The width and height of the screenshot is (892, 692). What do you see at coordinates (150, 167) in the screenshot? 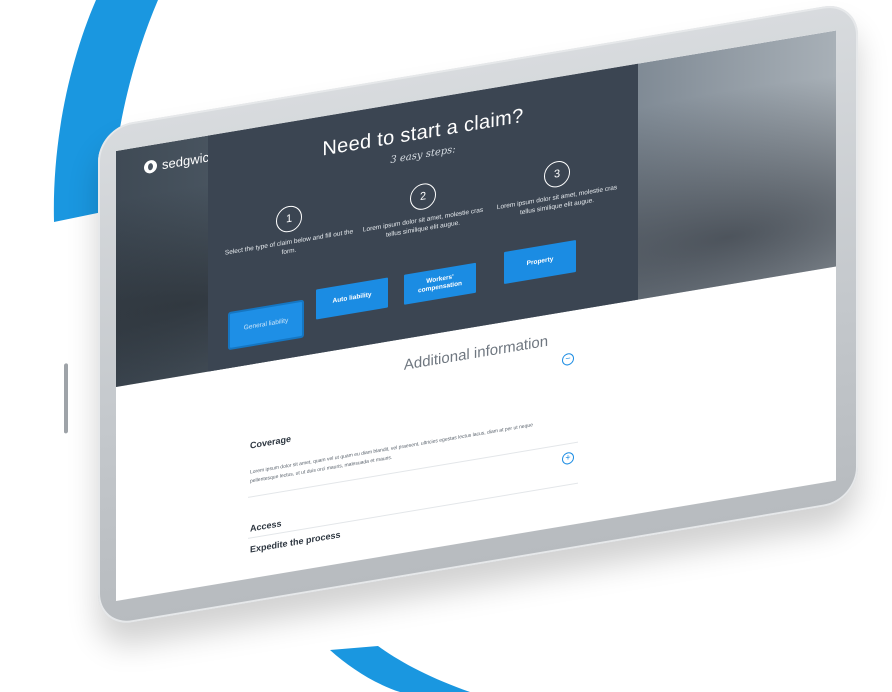
I see `sedgwick-logo-icon` at bounding box center [150, 167].